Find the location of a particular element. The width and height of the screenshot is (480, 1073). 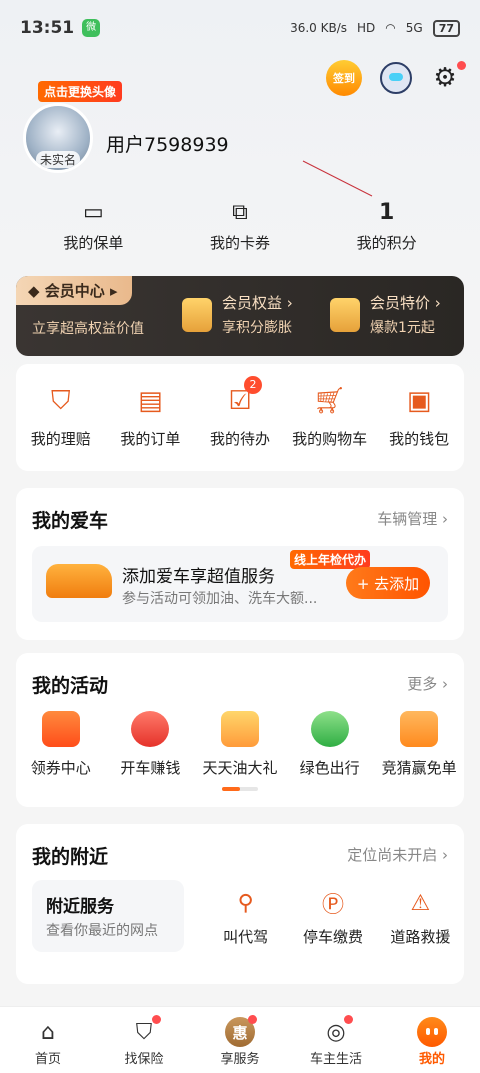

nearby-title: 我的附近 is located at coordinates (70, 857).